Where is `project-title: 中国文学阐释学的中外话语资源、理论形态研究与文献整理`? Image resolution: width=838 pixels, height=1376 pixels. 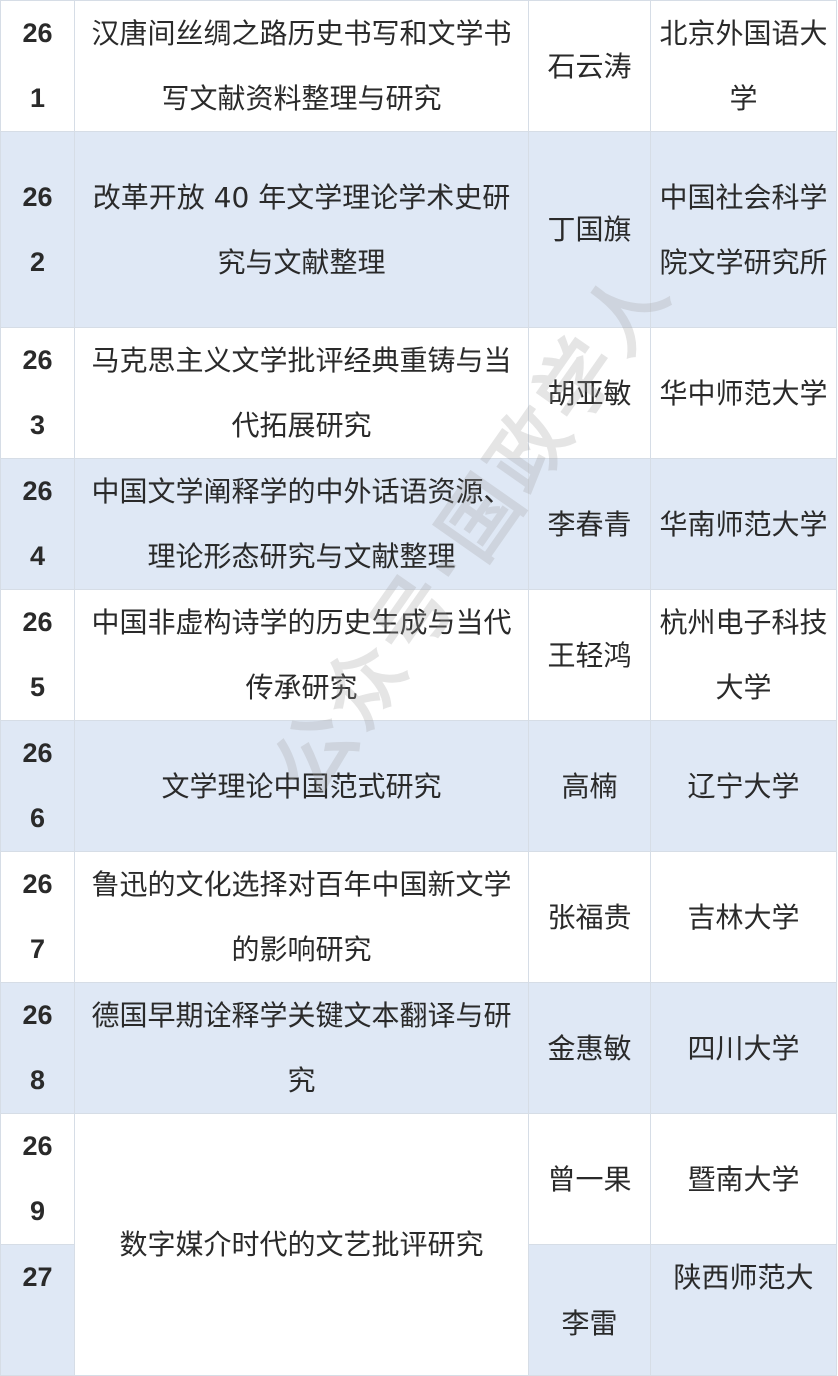 project-title: 中国文学阐释学的中外话语资源、理论形态研究与文献整理 is located at coordinates (301, 524).